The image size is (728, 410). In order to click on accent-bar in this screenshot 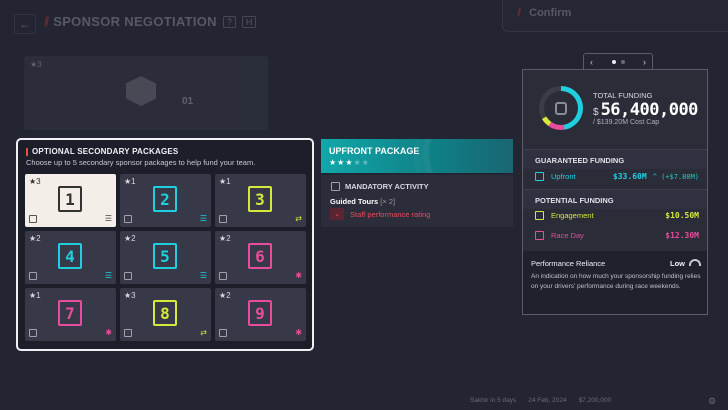, I will do `click(27, 151)`.